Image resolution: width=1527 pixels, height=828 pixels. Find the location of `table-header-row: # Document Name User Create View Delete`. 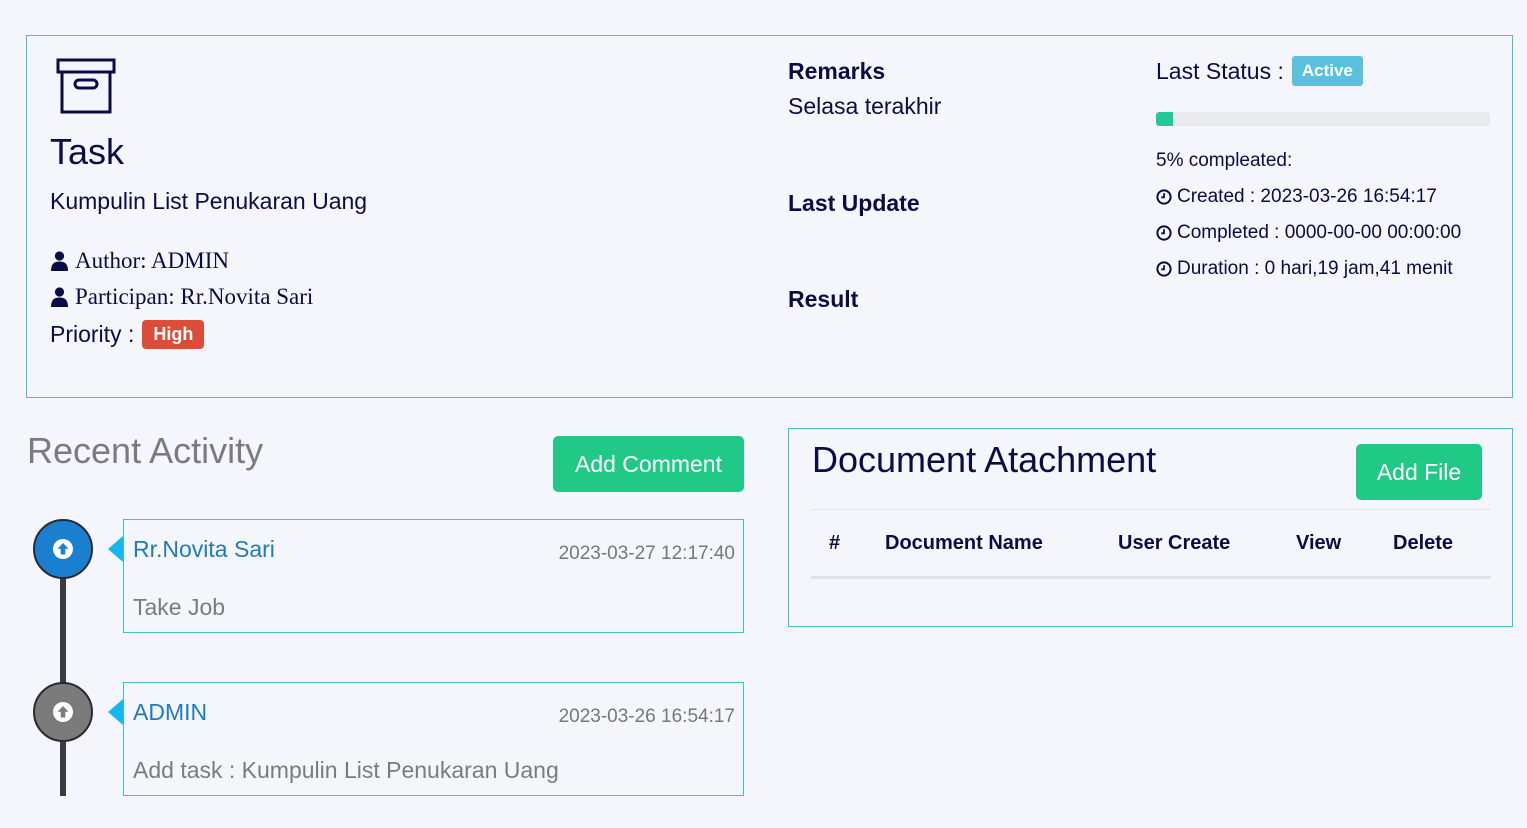

table-header-row: # Document Name User Create View Delete is located at coordinates (1151, 544).